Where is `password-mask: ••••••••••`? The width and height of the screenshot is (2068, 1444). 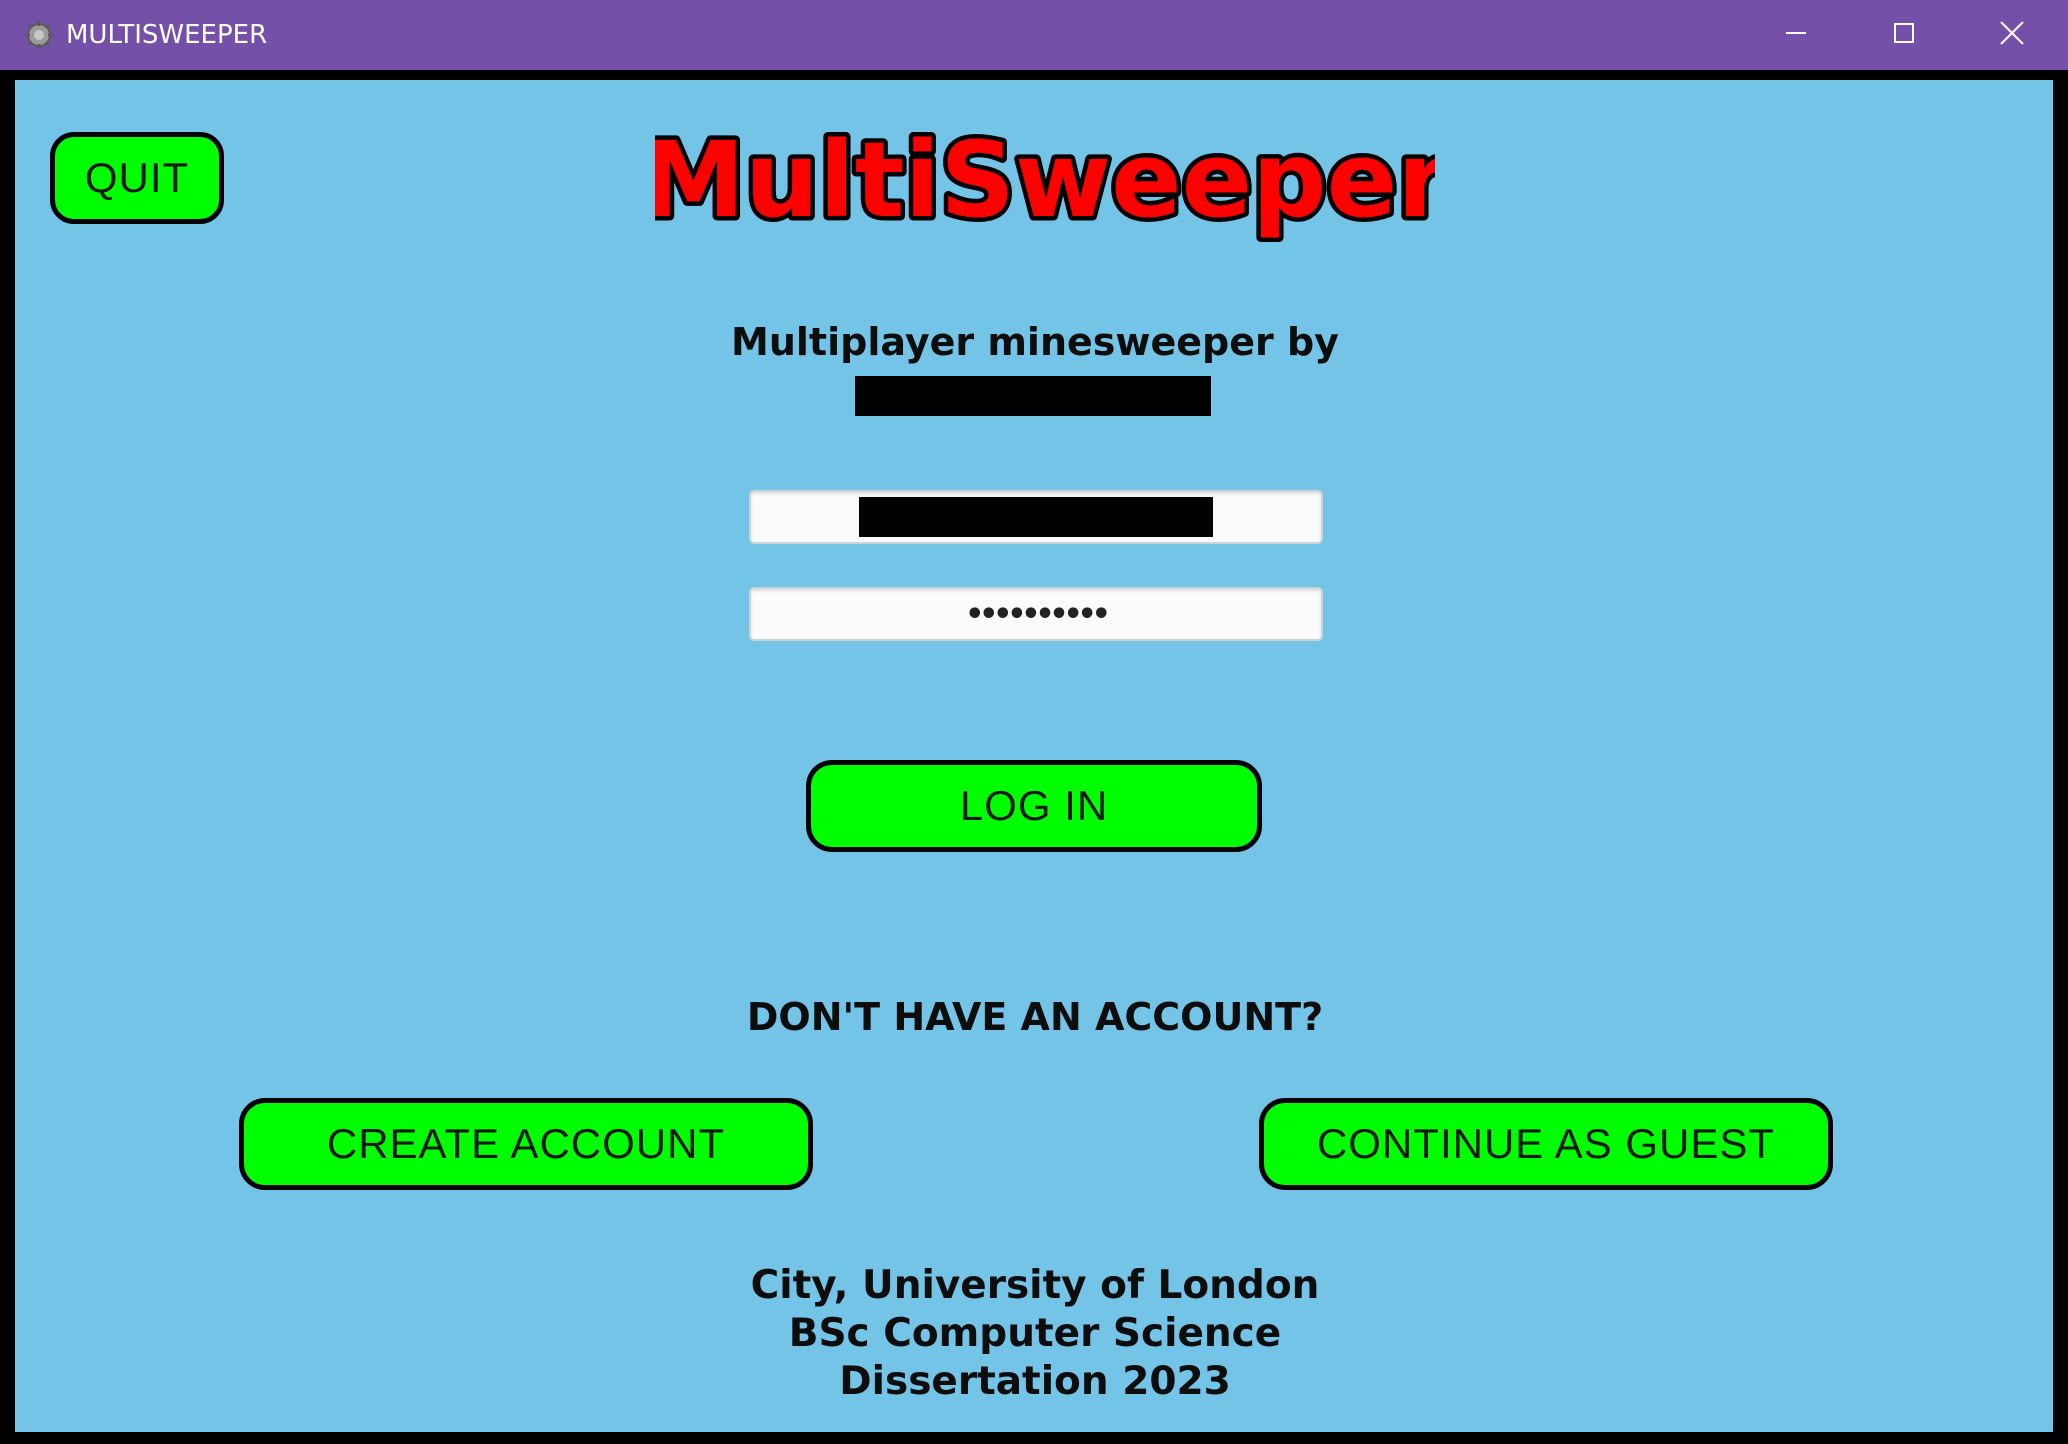
password-mask: •••••••••• is located at coordinates (1038, 614).